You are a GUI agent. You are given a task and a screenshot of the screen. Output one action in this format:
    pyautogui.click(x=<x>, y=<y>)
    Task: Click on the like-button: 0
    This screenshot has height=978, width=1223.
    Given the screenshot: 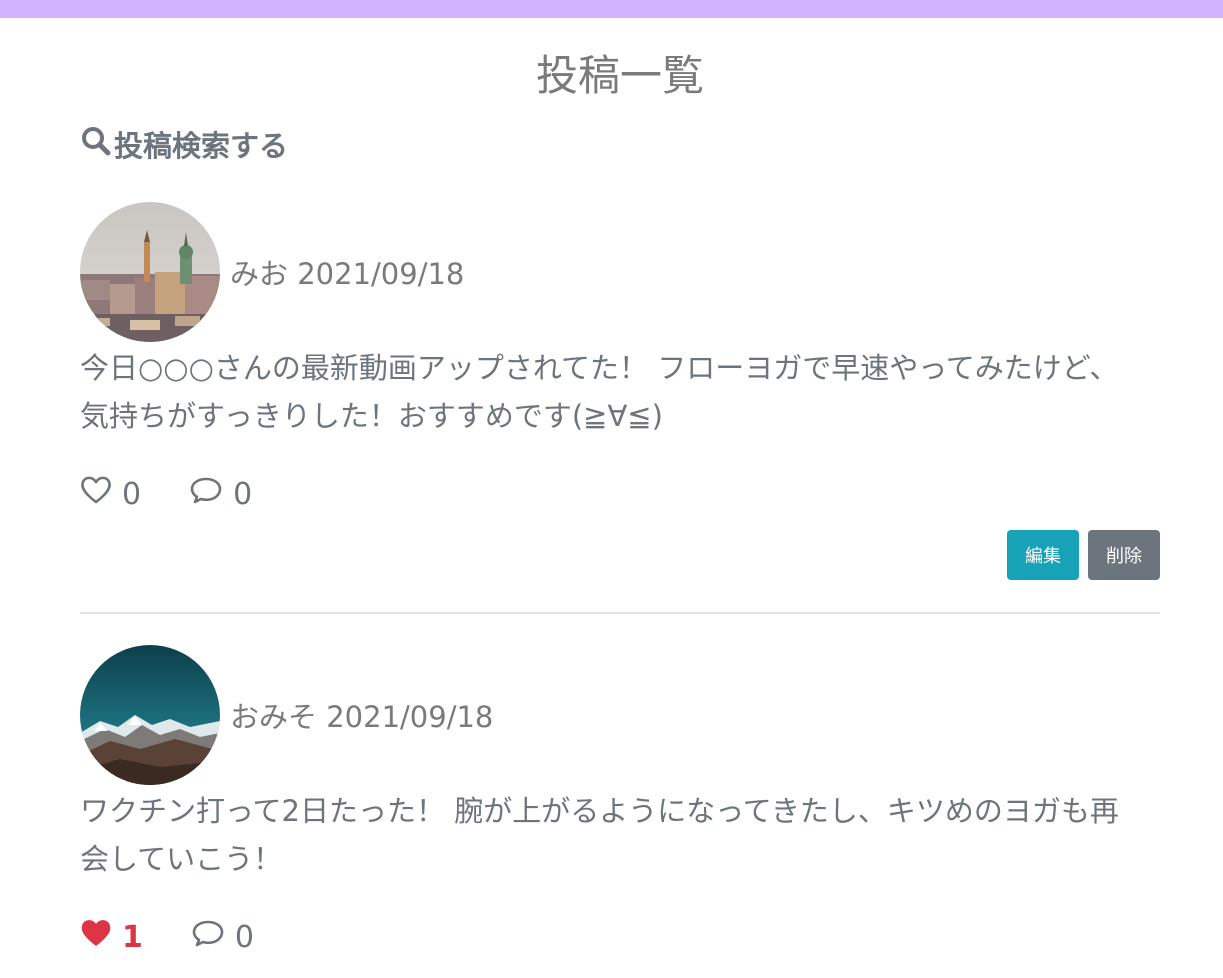 What is the action you would take?
    pyautogui.click(x=110, y=494)
    